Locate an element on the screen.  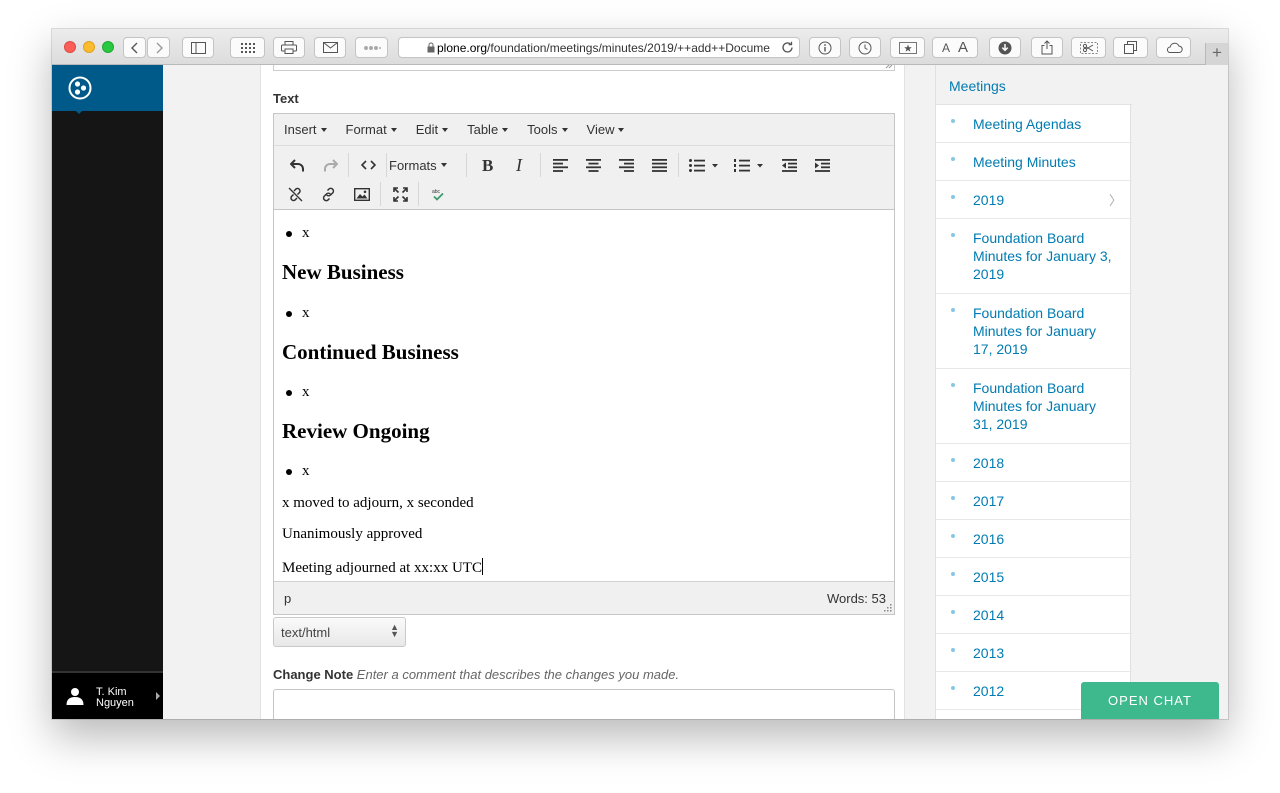
bookmark-button is located at coordinates (907, 47).